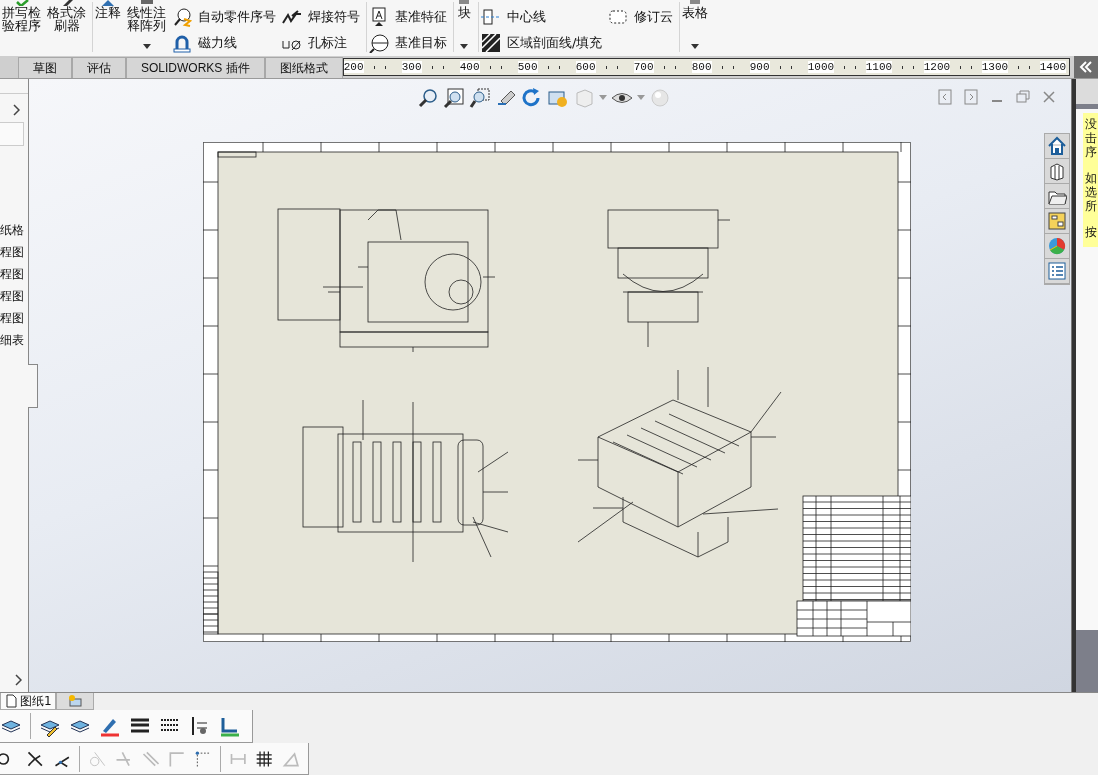 This screenshot has width=1098, height=775. I want to click on ribbon-command: 磁力线, so click(217, 43).